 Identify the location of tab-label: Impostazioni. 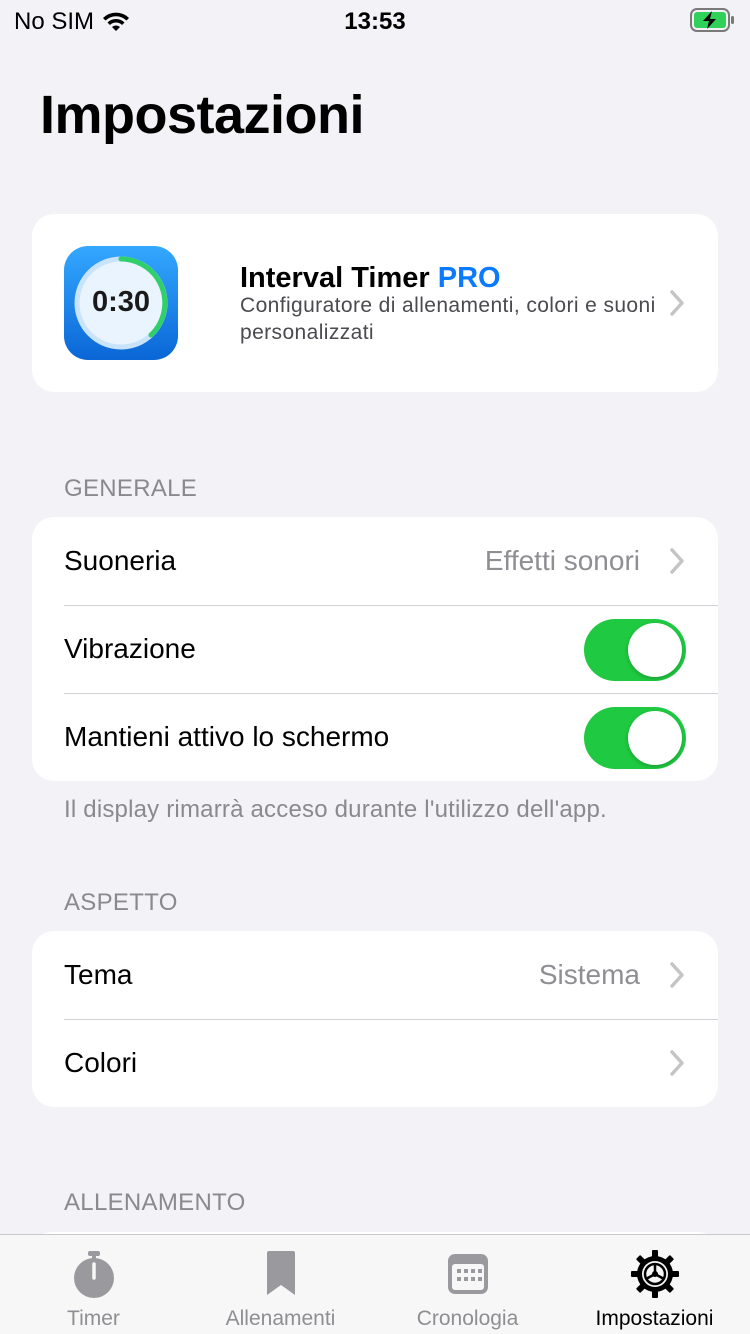
(654, 1318).